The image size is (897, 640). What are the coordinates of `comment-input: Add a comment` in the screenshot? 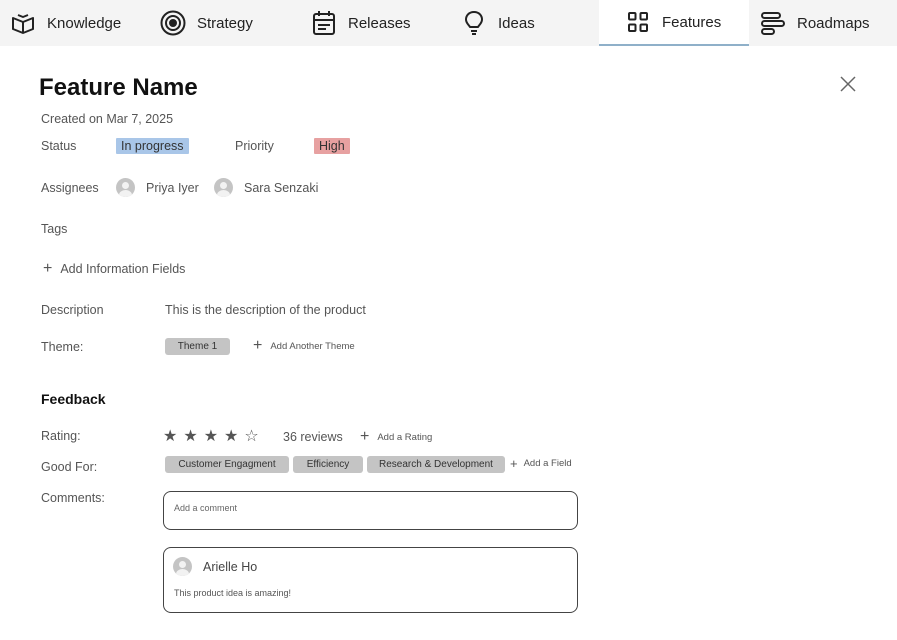 It's located at (370, 510).